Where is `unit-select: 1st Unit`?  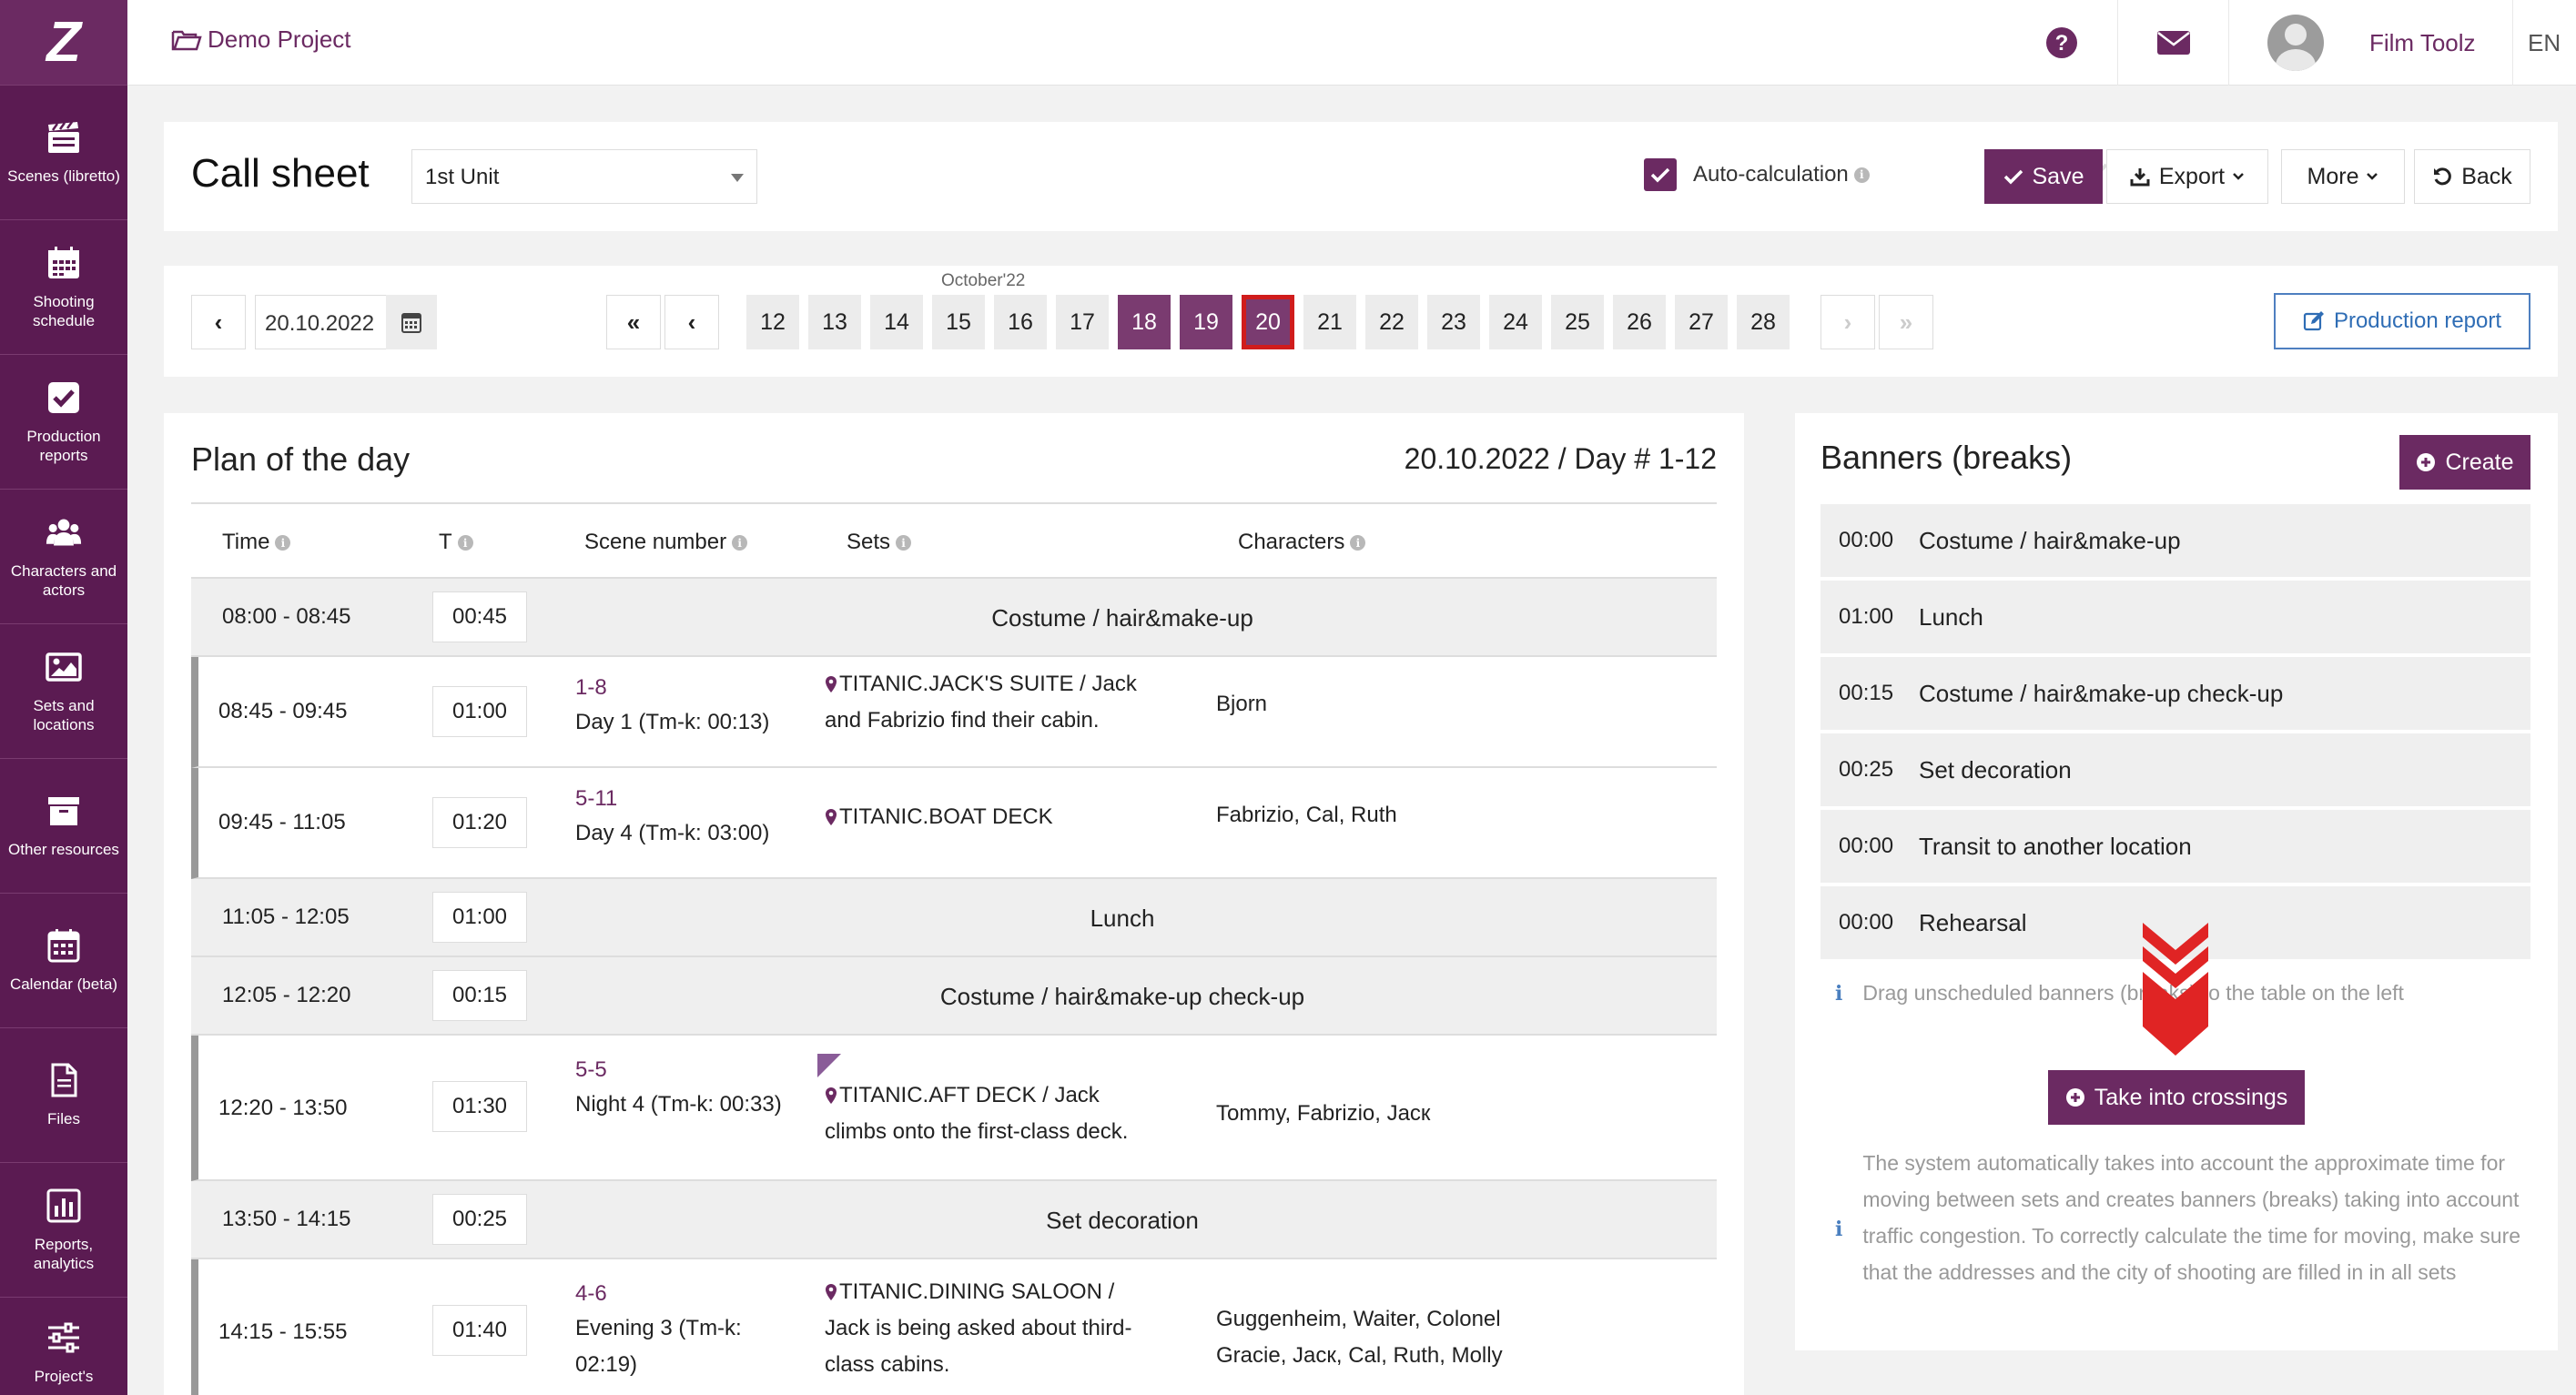 unit-select: 1st Unit is located at coordinates (584, 176).